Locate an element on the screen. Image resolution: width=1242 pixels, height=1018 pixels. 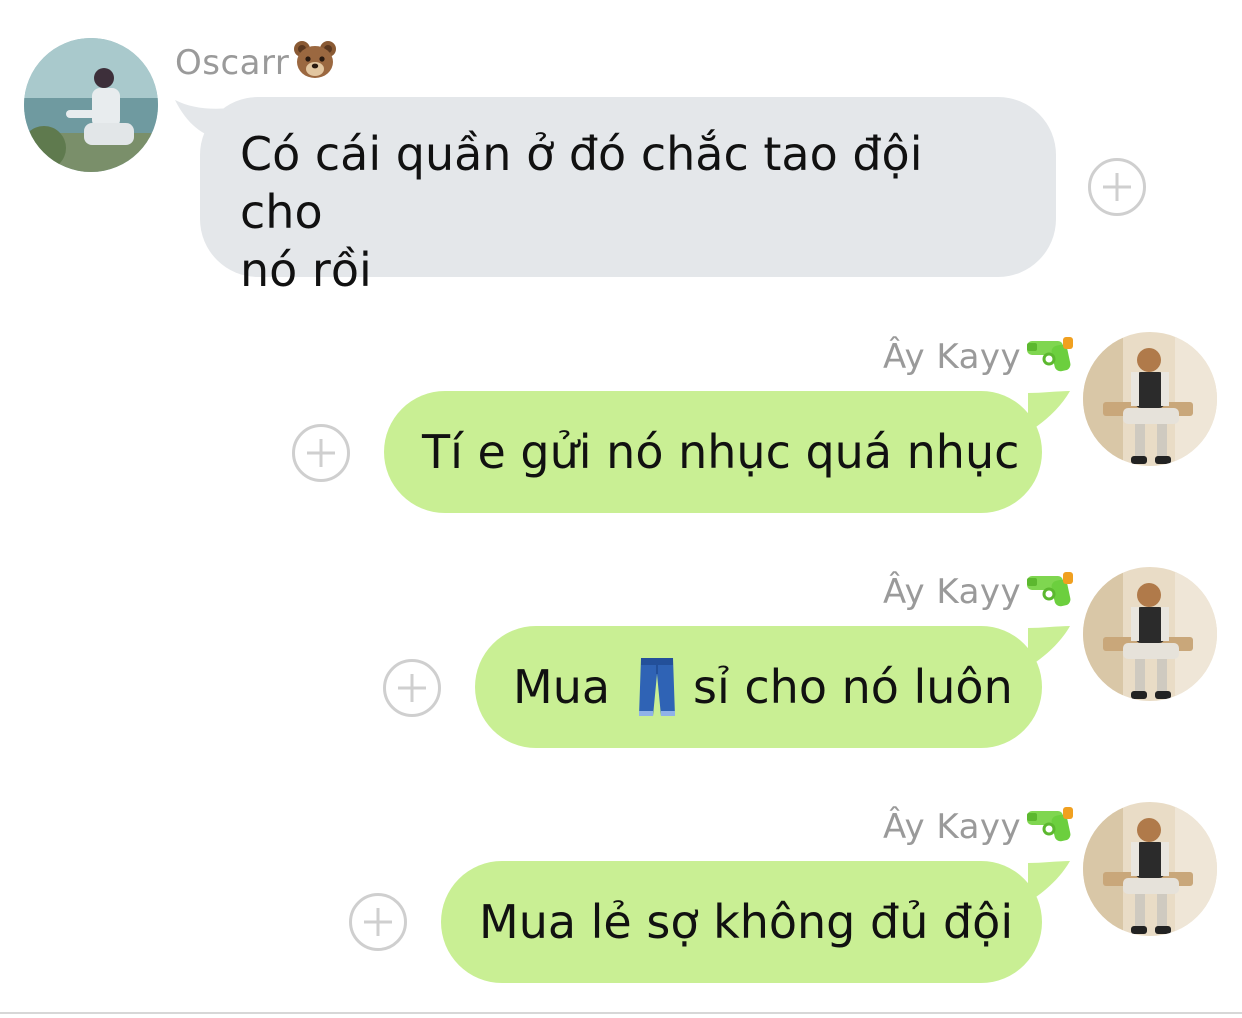
message-bubble-outgoing: Tí e gửi nó nhục quá nhục is located at coordinates (713, 452).